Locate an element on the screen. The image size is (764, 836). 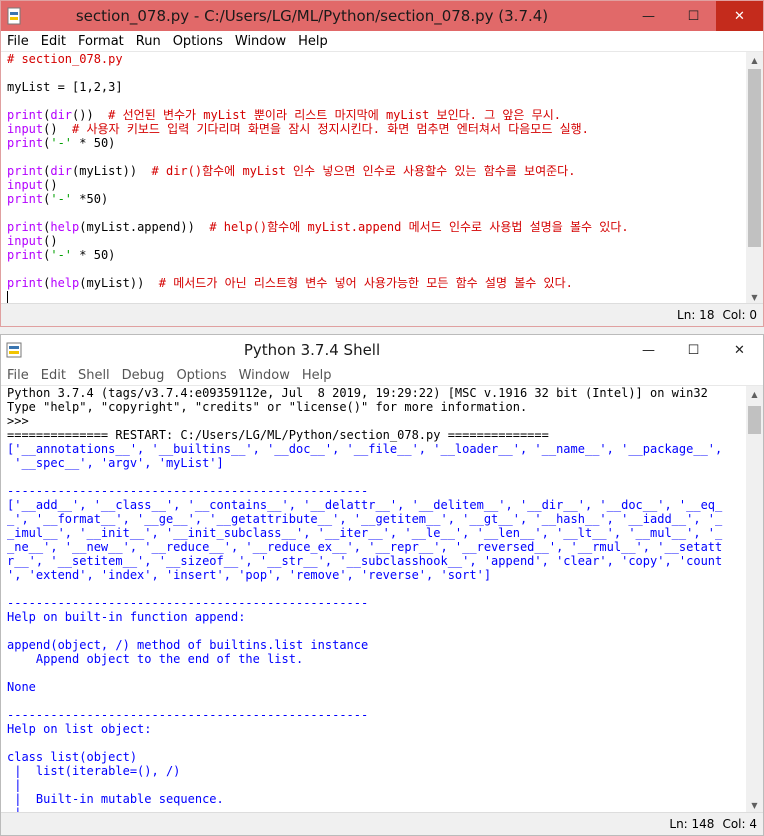
code-token: | Built-in mutable sequence. is located at coordinates (115, 799).